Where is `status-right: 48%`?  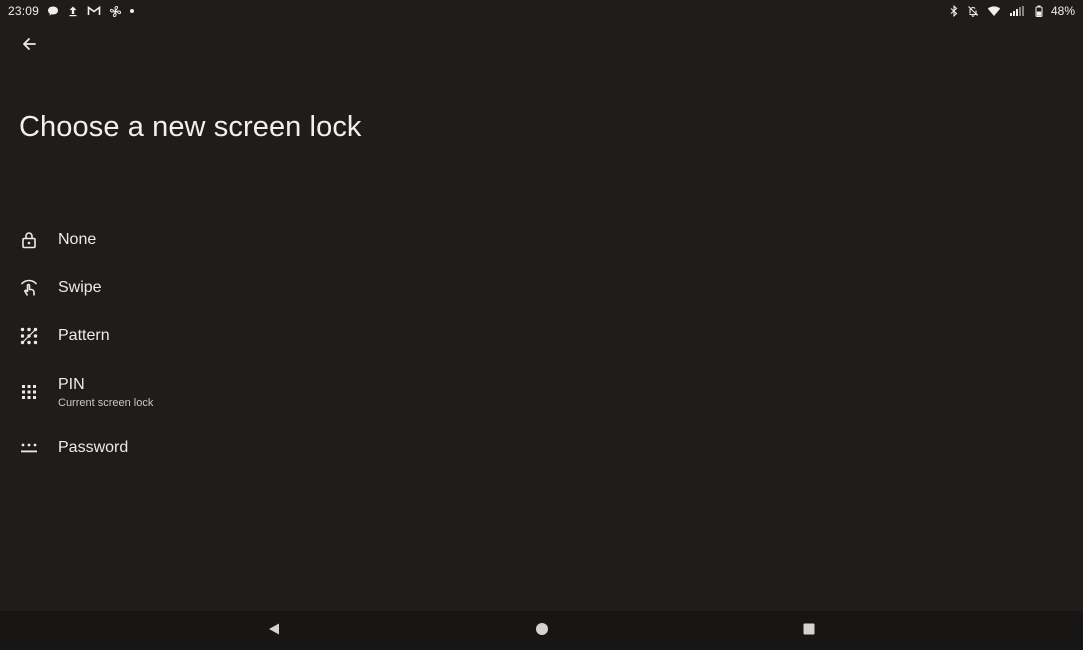 status-right: 48% is located at coordinates (1012, 11).